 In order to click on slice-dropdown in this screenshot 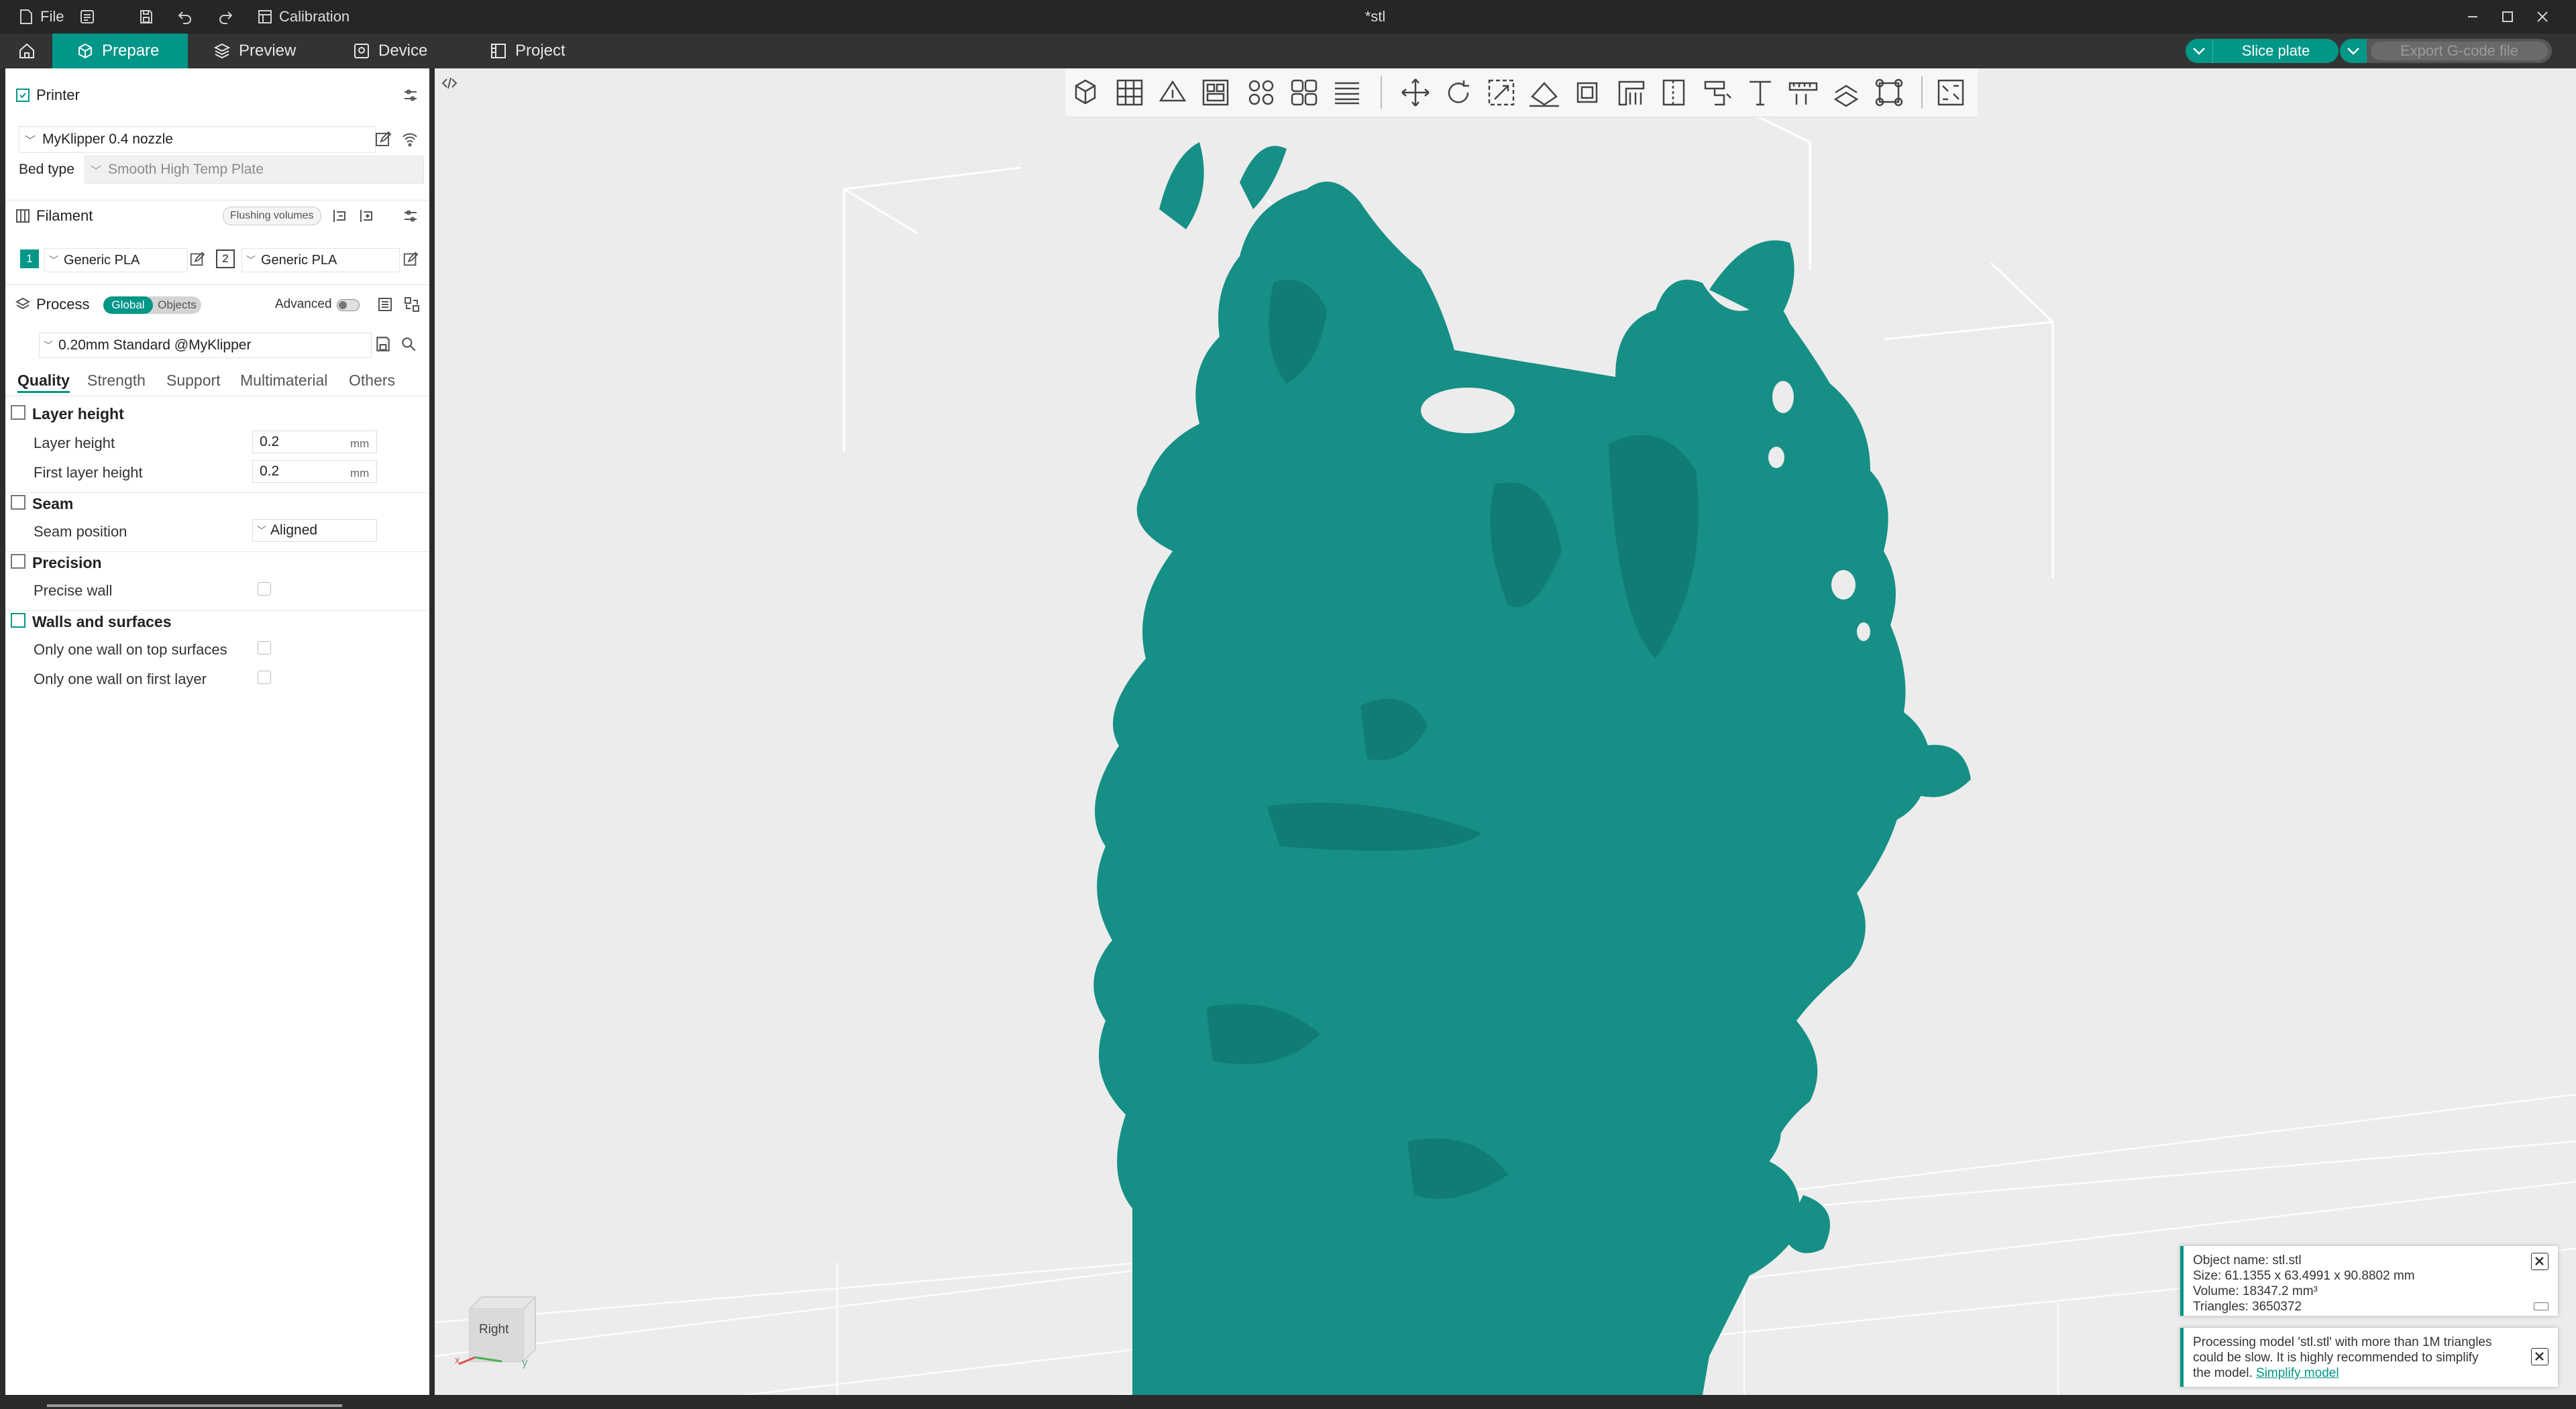, I will do `click(2199, 51)`.